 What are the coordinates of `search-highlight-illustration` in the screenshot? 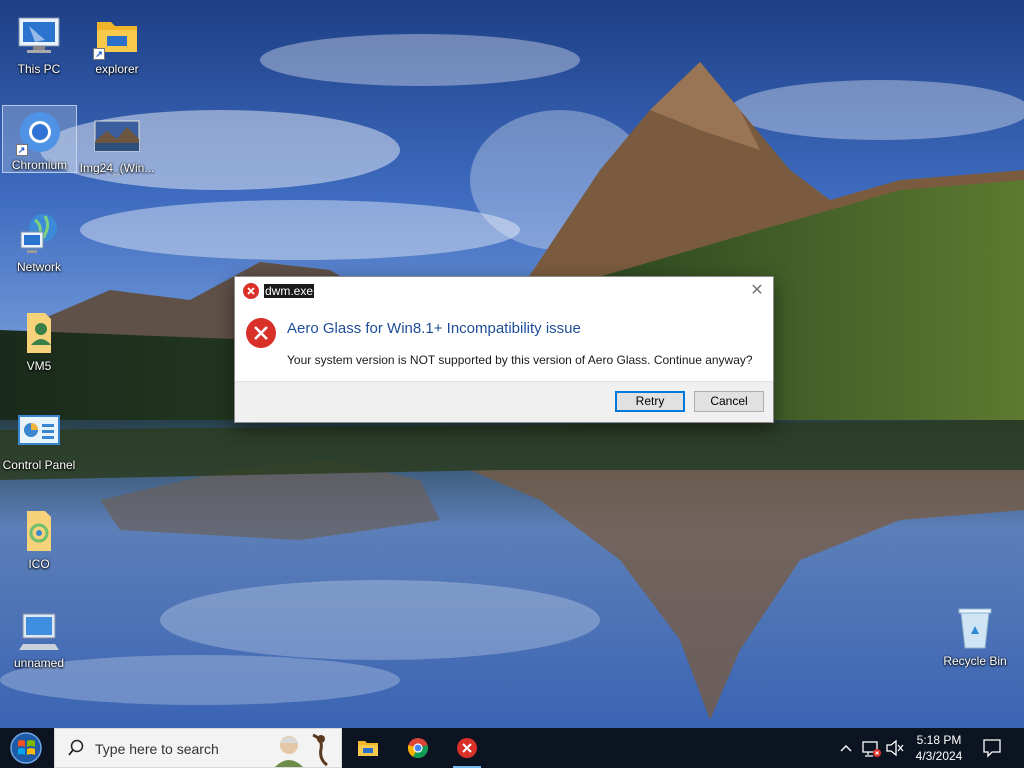 It's located at (303, 748).